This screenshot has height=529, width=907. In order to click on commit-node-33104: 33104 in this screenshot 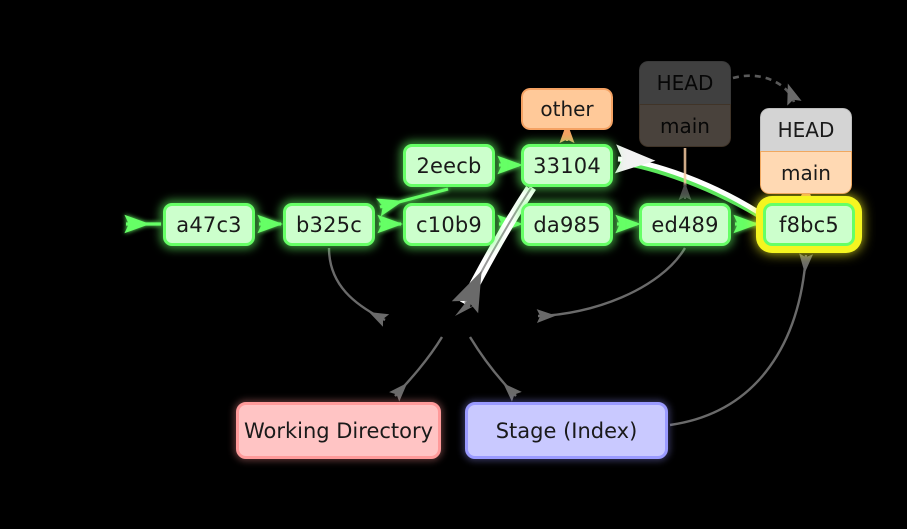, I will do `click(567, 165)`.